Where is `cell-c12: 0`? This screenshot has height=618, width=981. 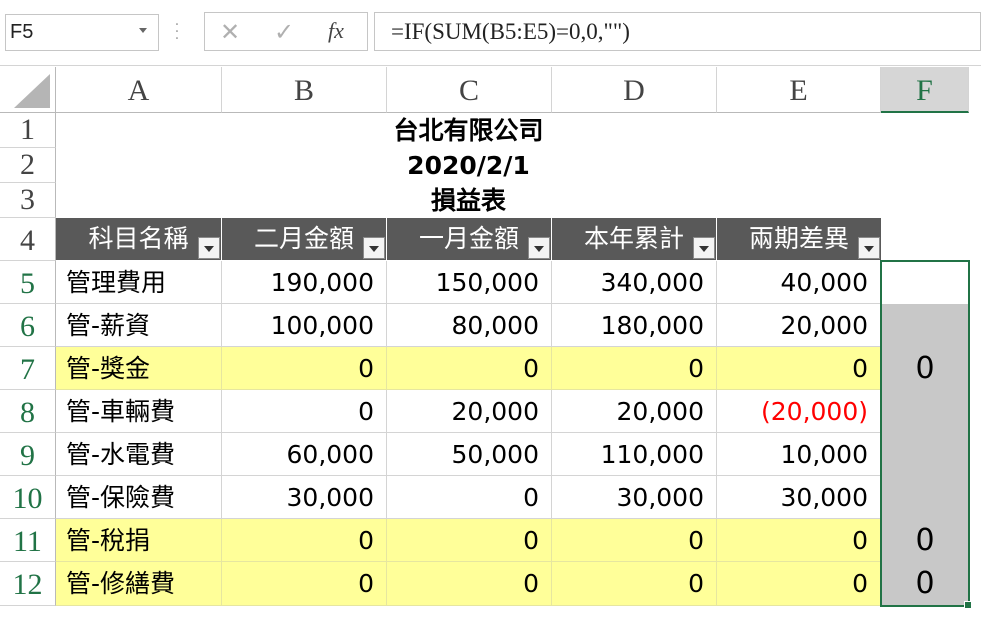
cell-c12: 0 is located at coordinates (469, 584).